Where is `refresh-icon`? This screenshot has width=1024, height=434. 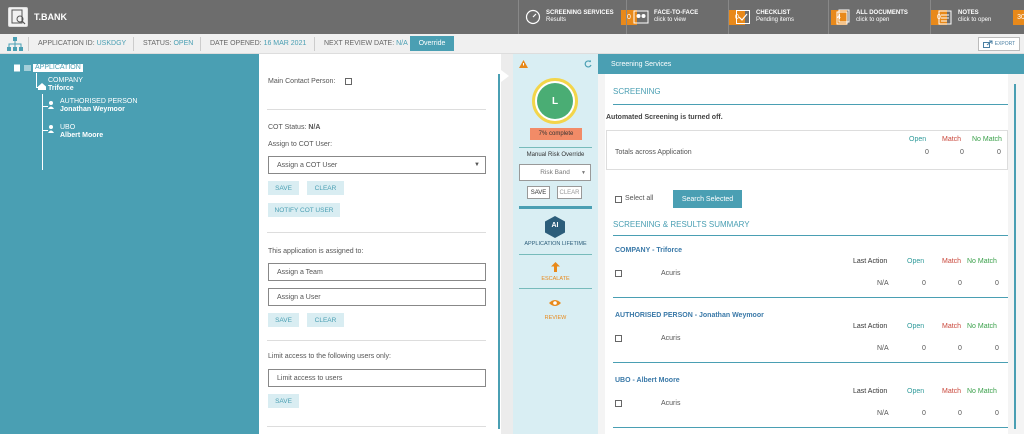
refresh-icon is located at coordinates (588, 64).